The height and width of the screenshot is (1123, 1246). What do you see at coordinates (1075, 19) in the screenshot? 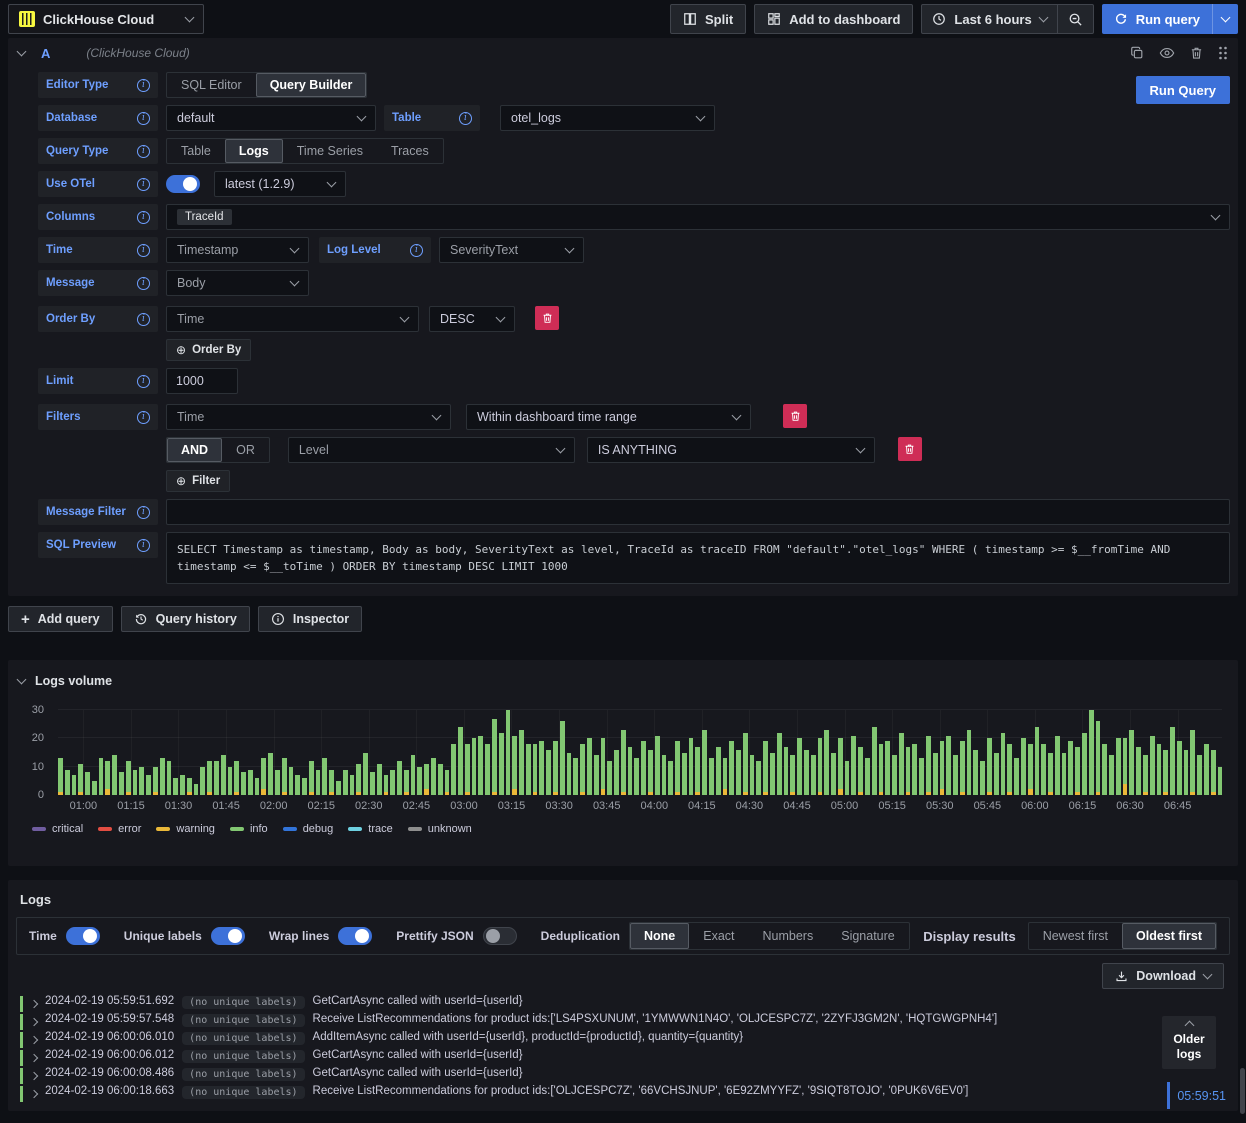
I see `time-range-zoom-out-button` at bounding box center [1075, 19].